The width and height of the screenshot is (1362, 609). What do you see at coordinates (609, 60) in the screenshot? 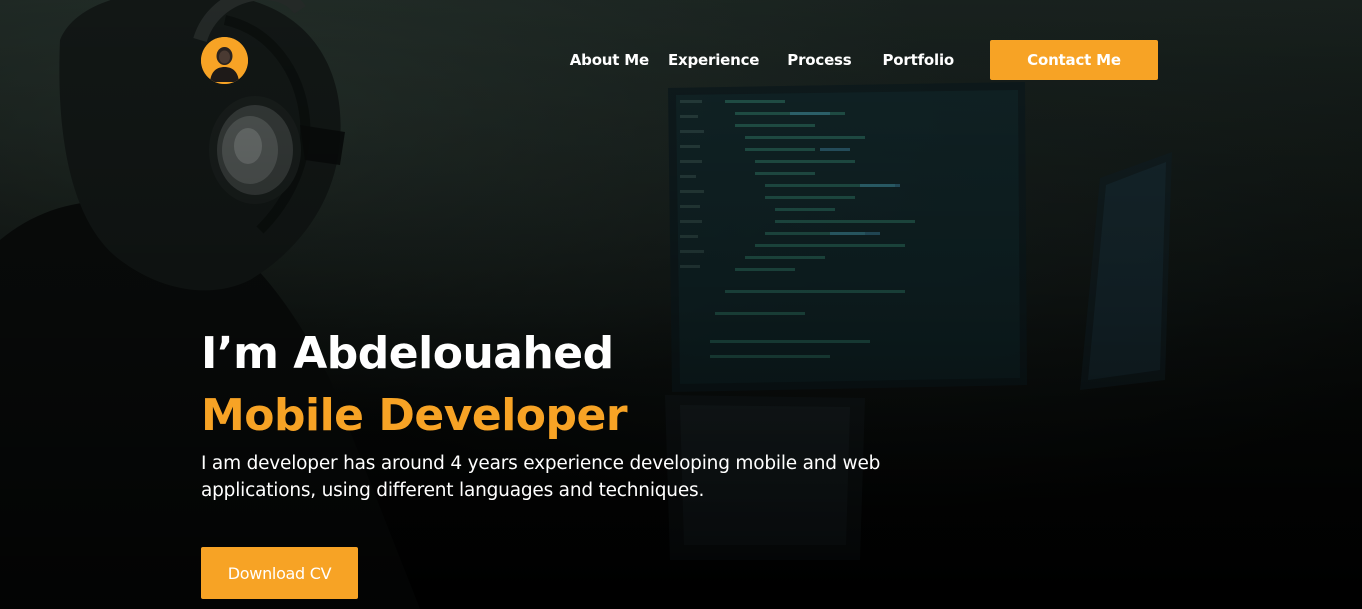
I see `nav-link-about-me: About Me` at bounding box center [609, 60].